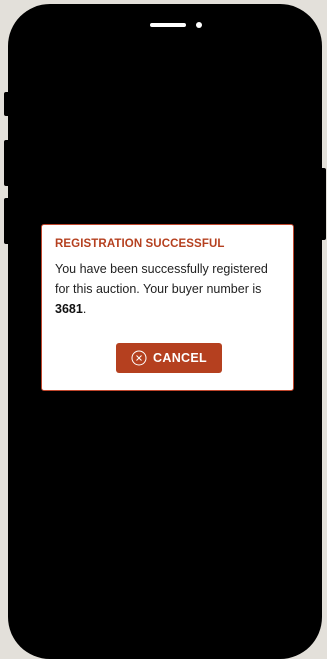  Describe the element at coordinates (140, 244) in the screenshot. I see `dialog-title: REGISTRATION SUCCESSFUL` at that location.